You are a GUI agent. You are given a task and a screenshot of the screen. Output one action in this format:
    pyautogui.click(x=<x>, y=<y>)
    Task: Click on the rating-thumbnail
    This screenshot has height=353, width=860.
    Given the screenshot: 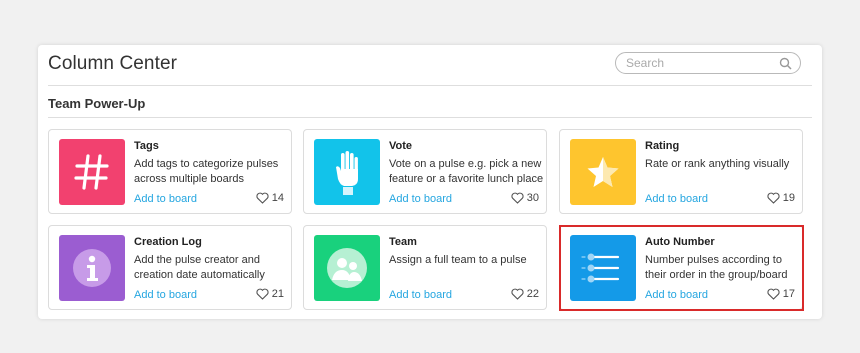 What is the action you would take?
    pyautogui.click(x=603, y=172)
    